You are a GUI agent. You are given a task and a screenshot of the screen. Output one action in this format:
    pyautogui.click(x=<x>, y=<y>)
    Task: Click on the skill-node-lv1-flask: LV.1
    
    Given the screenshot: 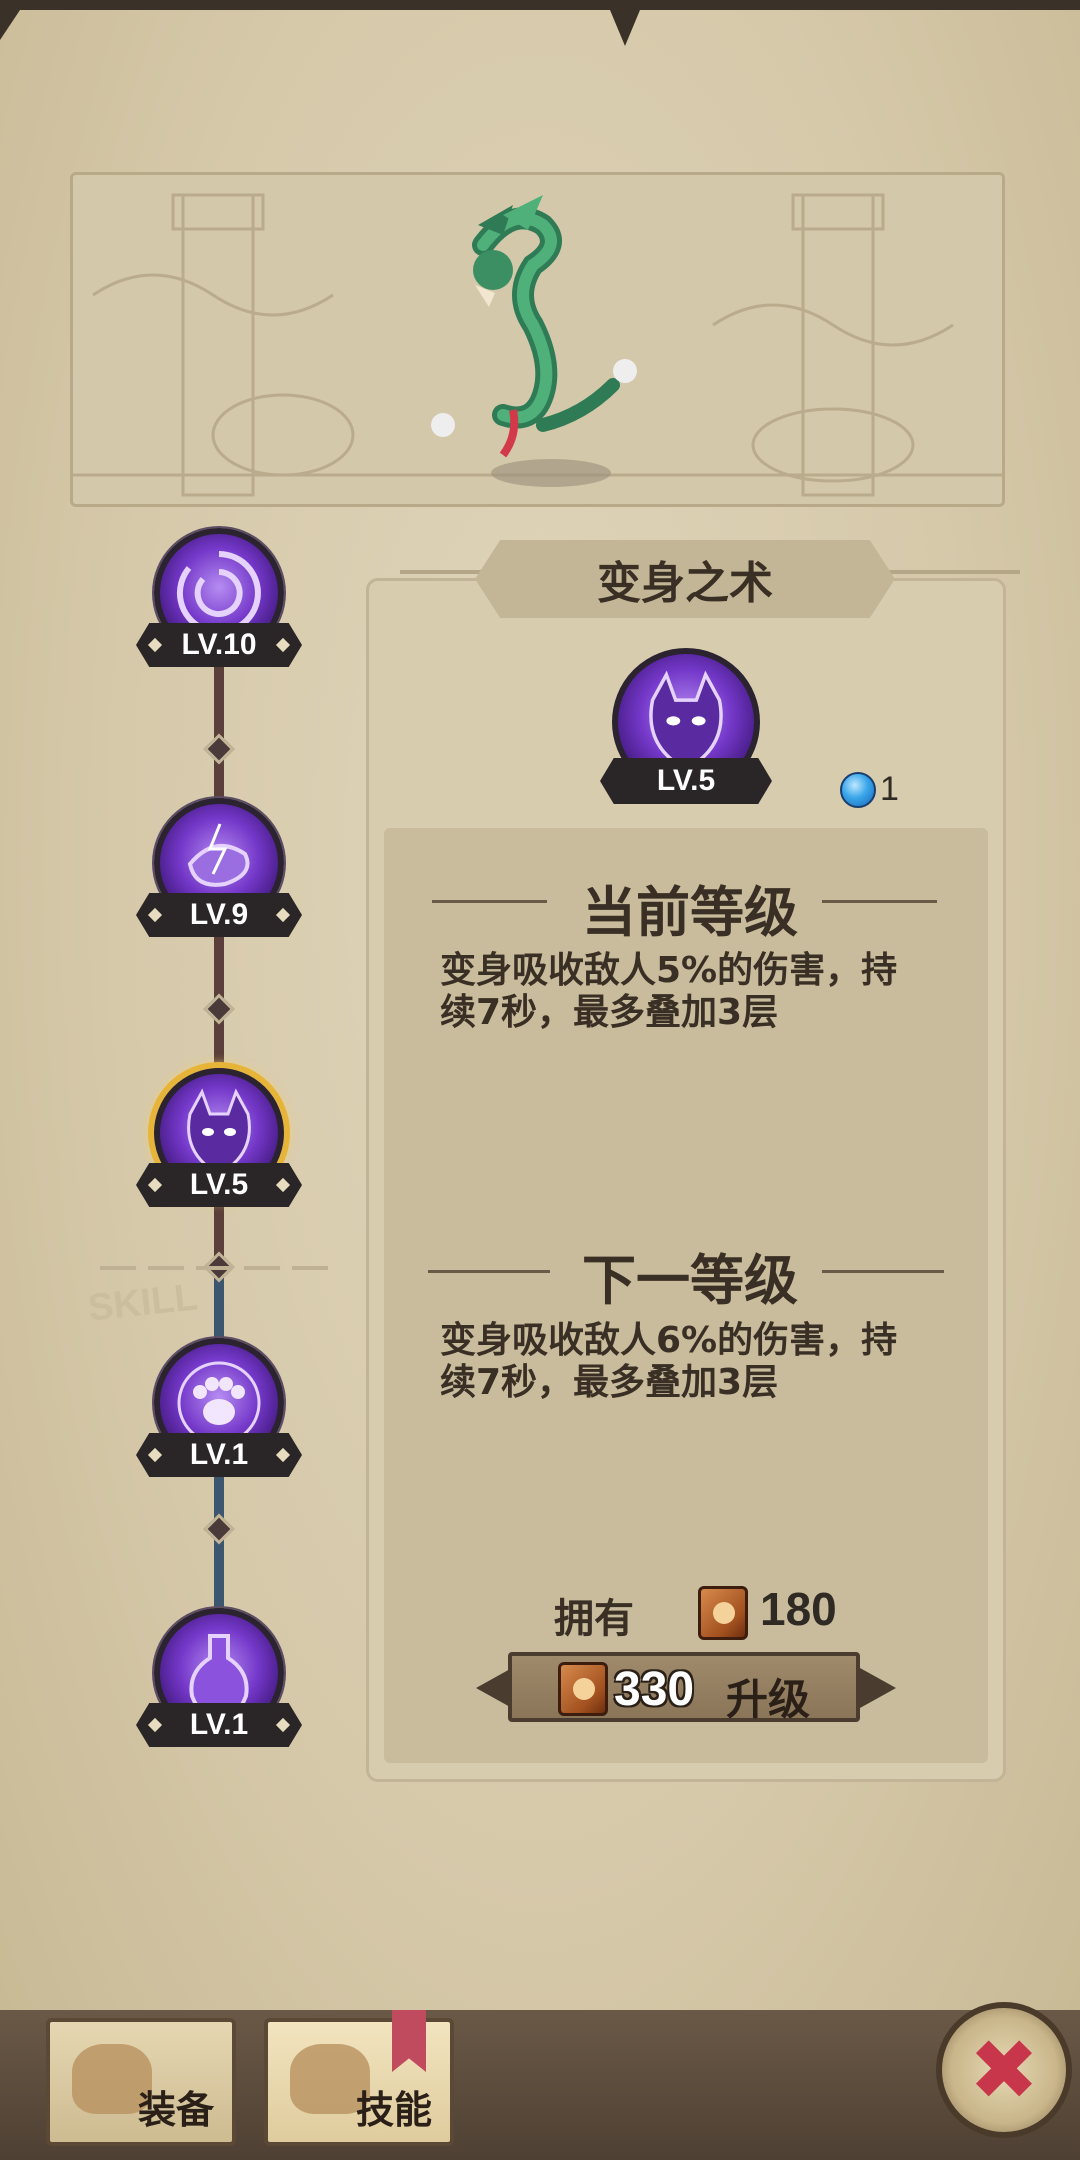 What is the action you would take?
    pyautogui.click(x=219, y=1683)
    